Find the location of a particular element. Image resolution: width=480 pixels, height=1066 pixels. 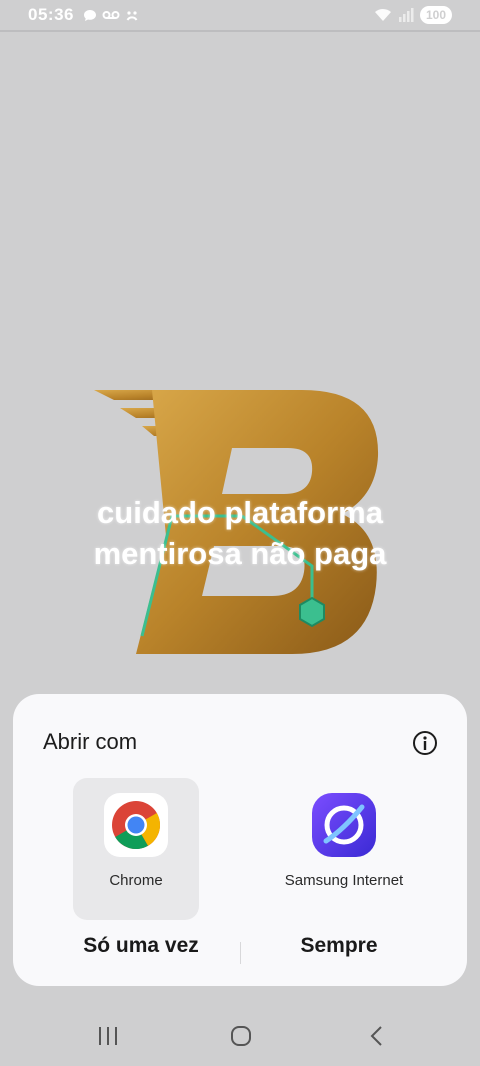

status-right: 100 is located at coordinates (413, 15).